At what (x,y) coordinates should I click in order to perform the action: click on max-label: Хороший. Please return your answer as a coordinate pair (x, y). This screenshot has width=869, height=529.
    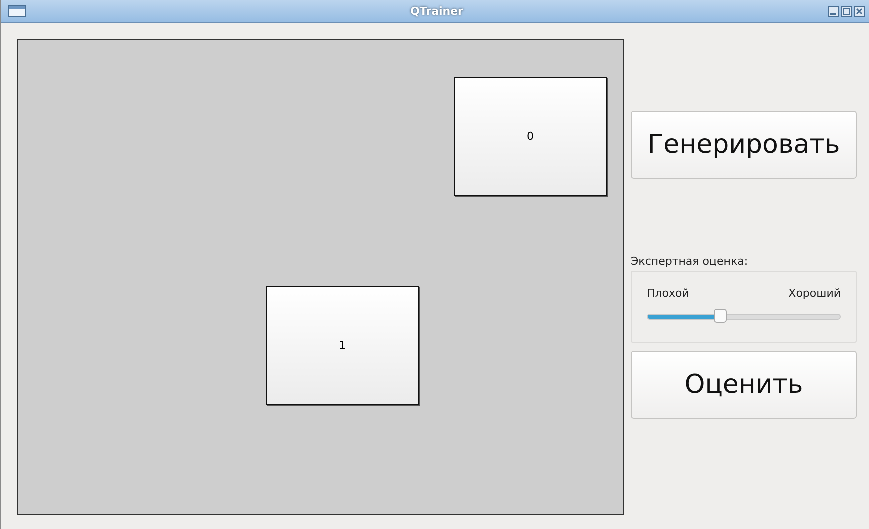
    Looking at the image, I should click on (814, 293).